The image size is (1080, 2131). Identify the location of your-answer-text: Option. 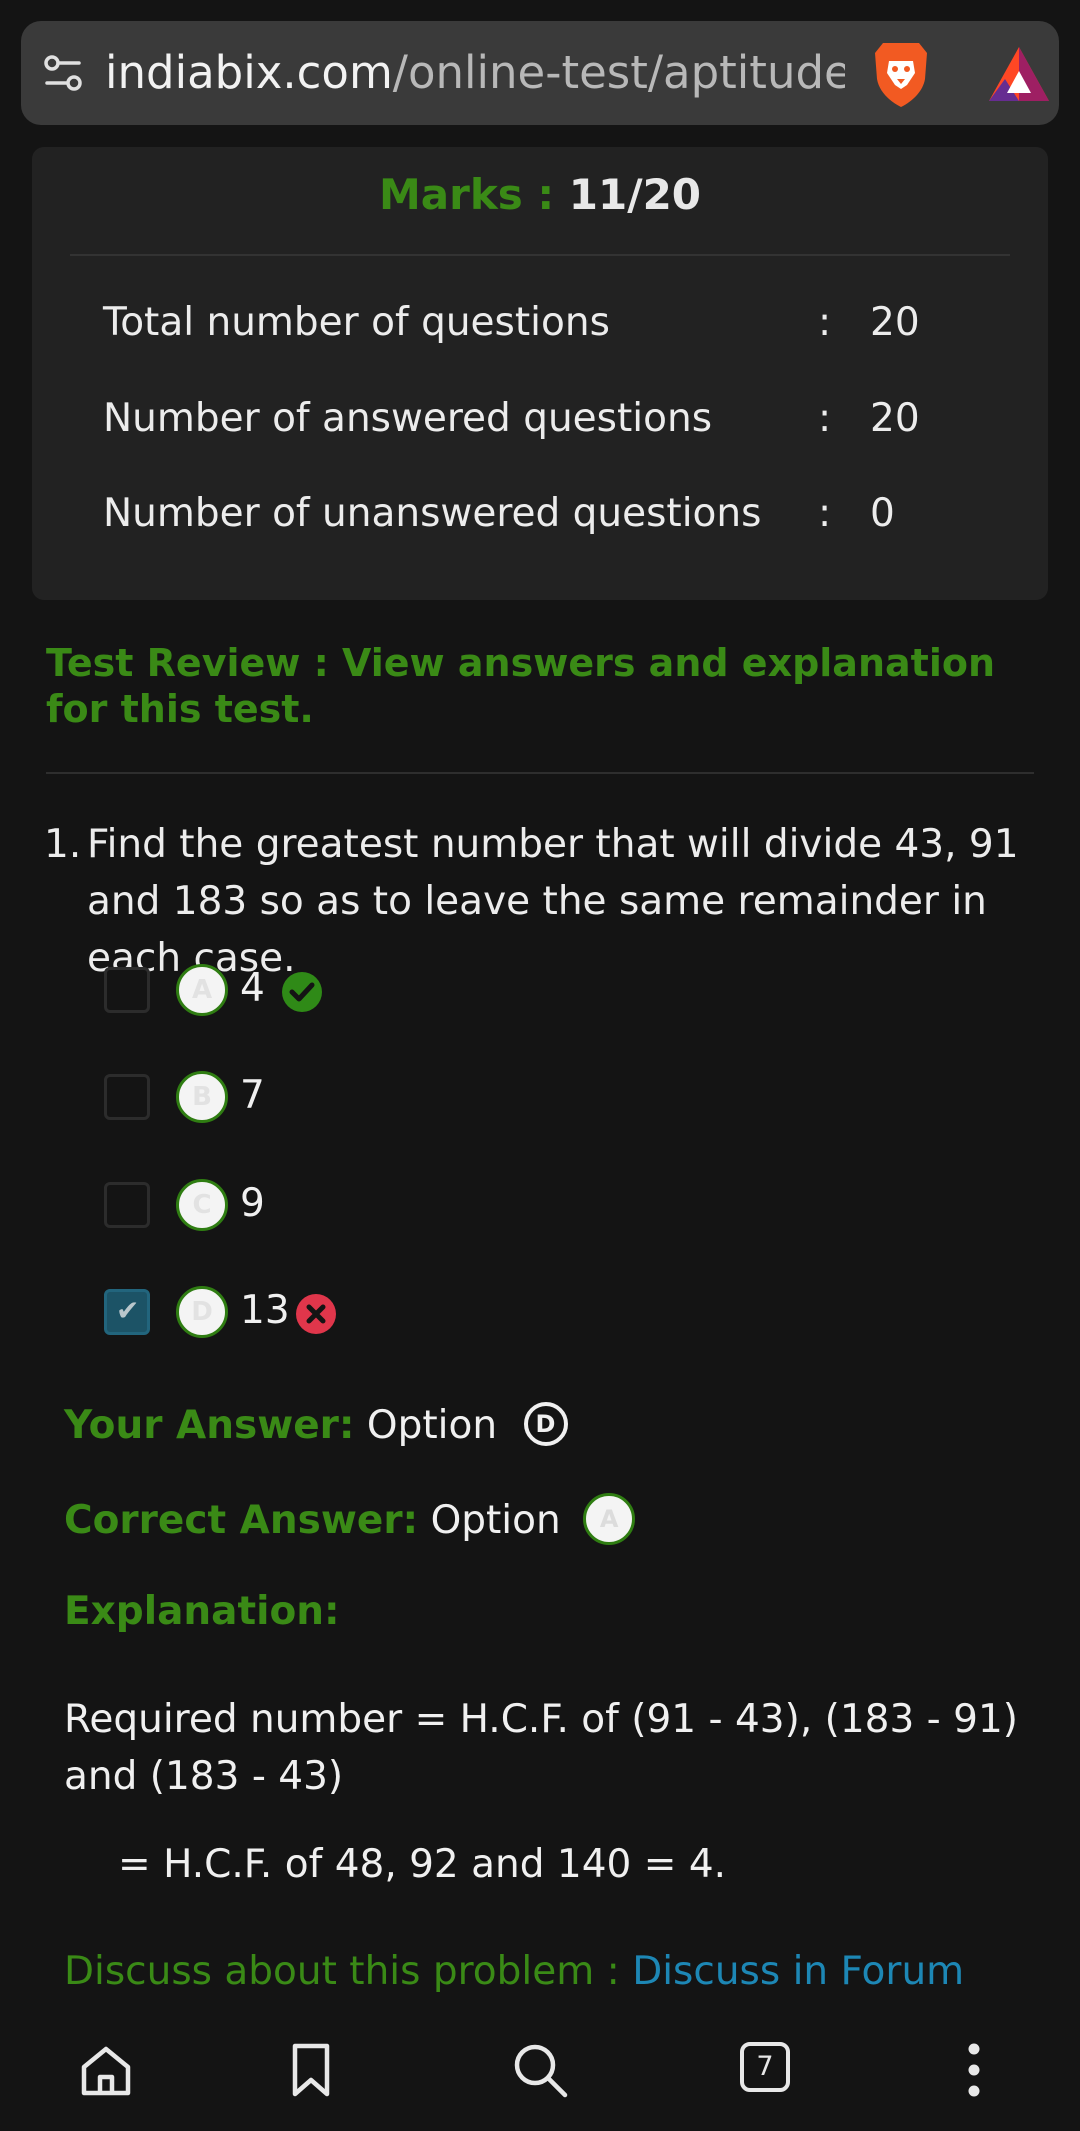
(432, 1425).